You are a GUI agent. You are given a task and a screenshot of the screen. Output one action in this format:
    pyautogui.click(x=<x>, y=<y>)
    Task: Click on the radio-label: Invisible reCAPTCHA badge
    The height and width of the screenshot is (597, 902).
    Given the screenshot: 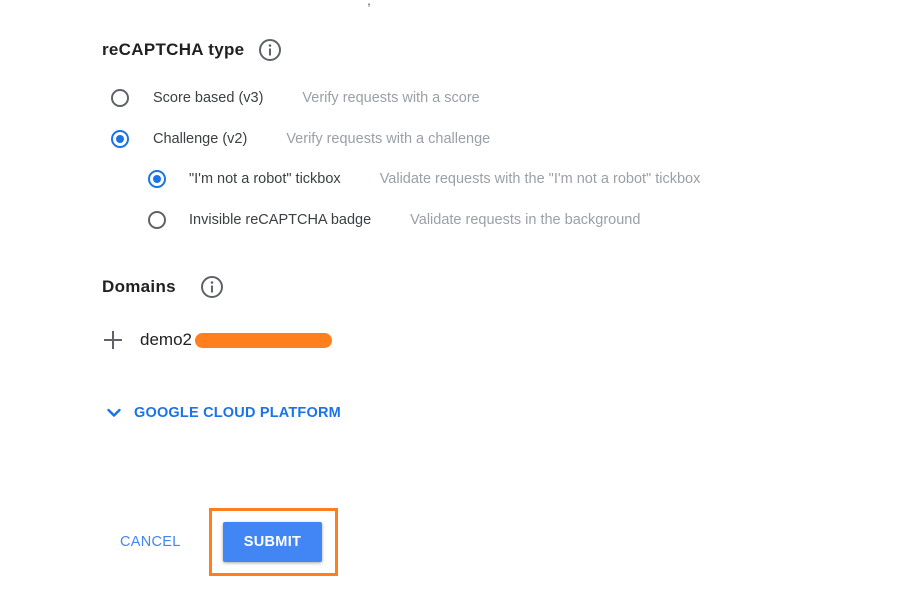 What is the action you would take?
    pyautogui.click(x=280, y=220)
    